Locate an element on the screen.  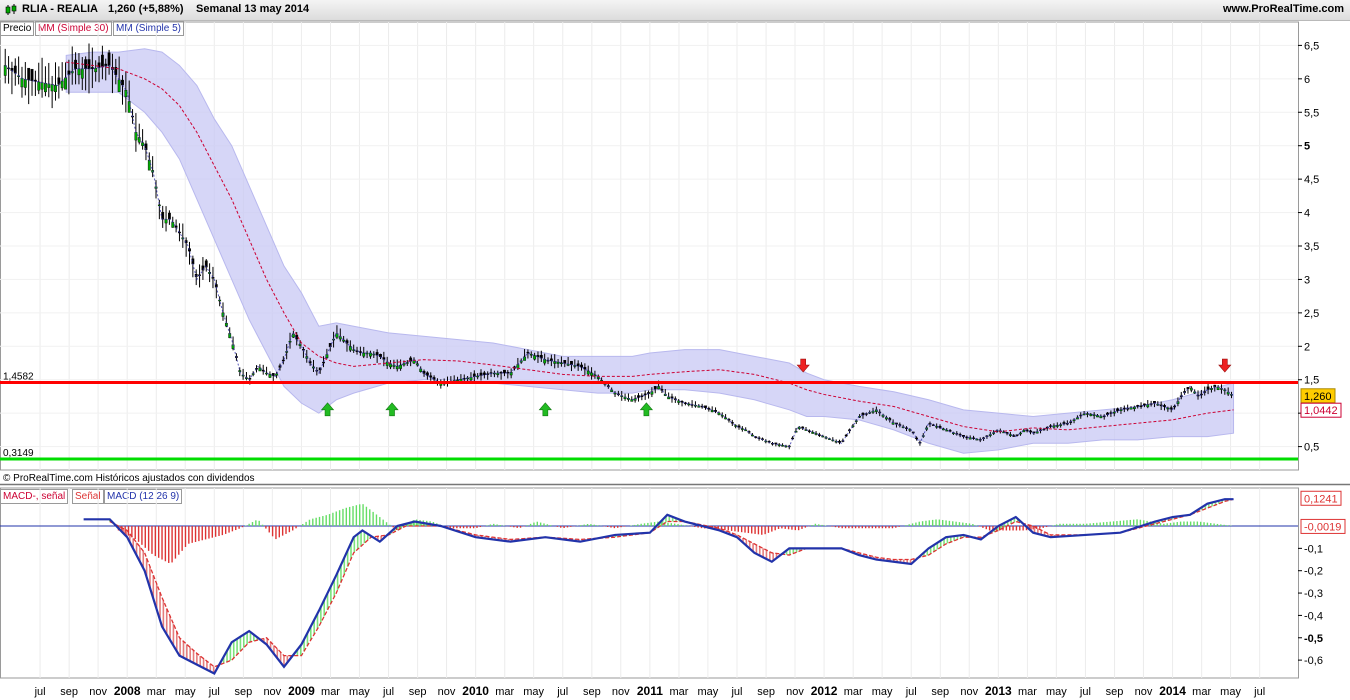
x-tick-label: 2012 is located at coordinates (824, 691).